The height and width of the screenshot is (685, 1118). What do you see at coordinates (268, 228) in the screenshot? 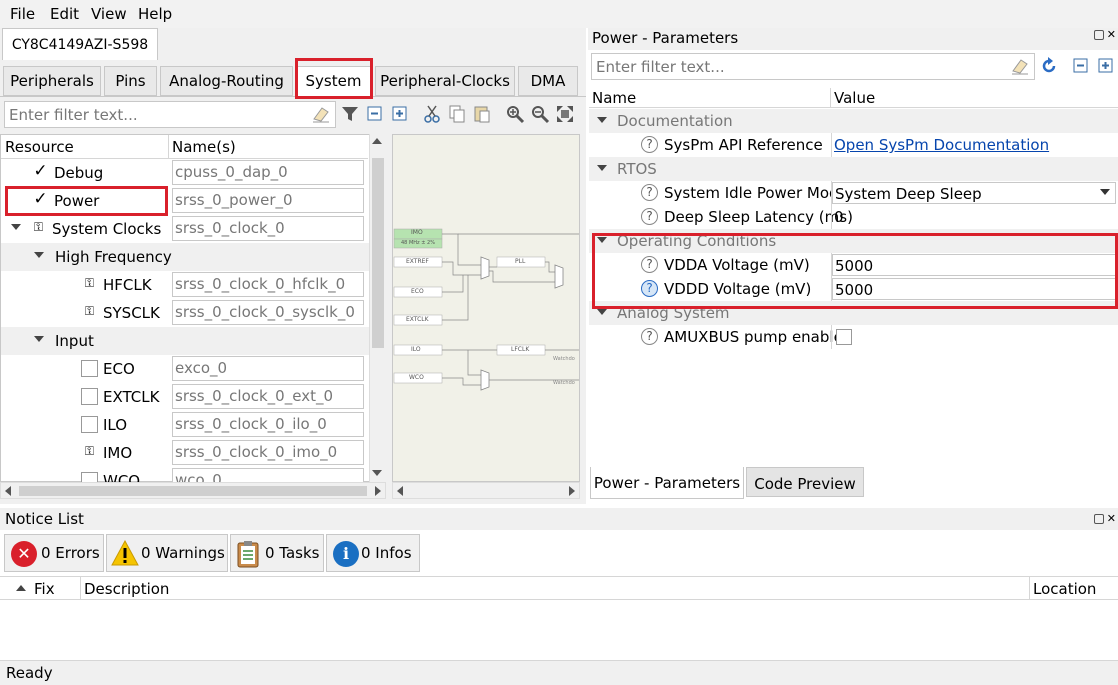
I see `resource-name-field: srss_0_clock_0` at bounding box center [268, 228].